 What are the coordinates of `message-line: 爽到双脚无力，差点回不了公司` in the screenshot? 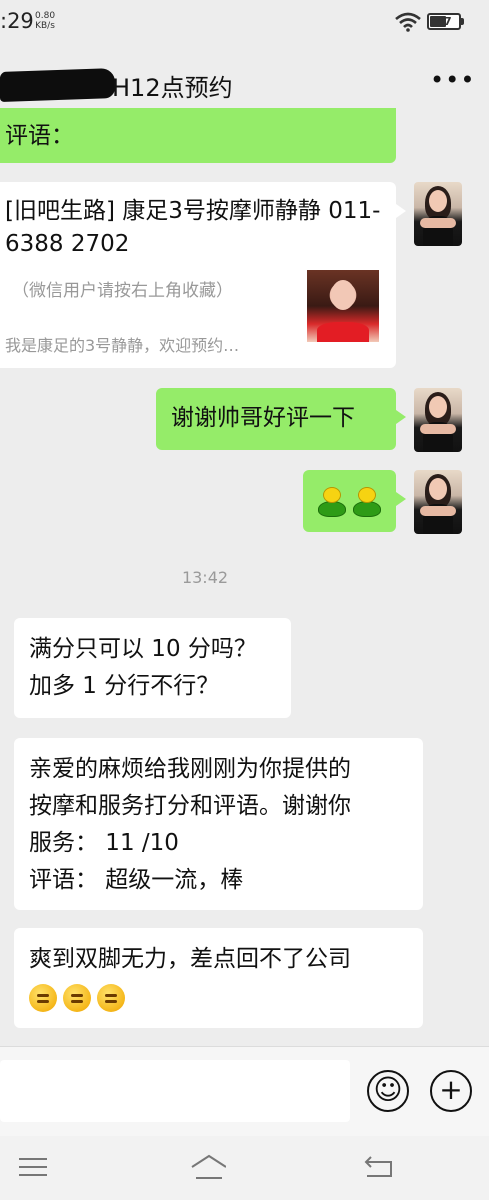 It's located at (190, 959).